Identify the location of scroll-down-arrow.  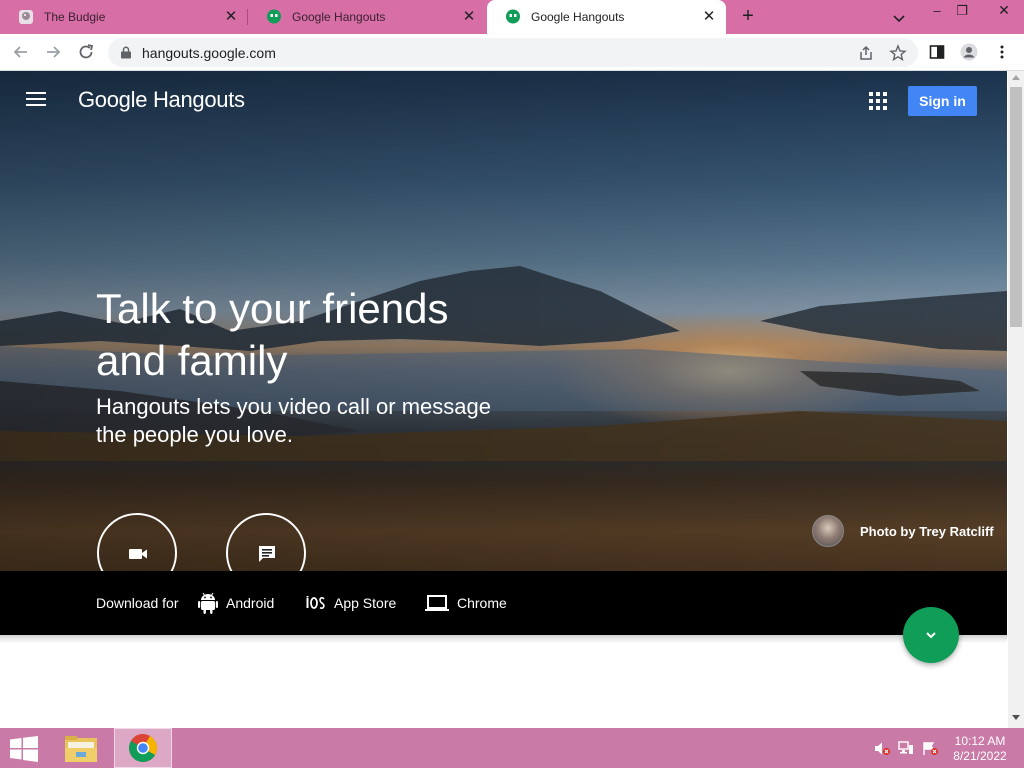
(1016, 717).